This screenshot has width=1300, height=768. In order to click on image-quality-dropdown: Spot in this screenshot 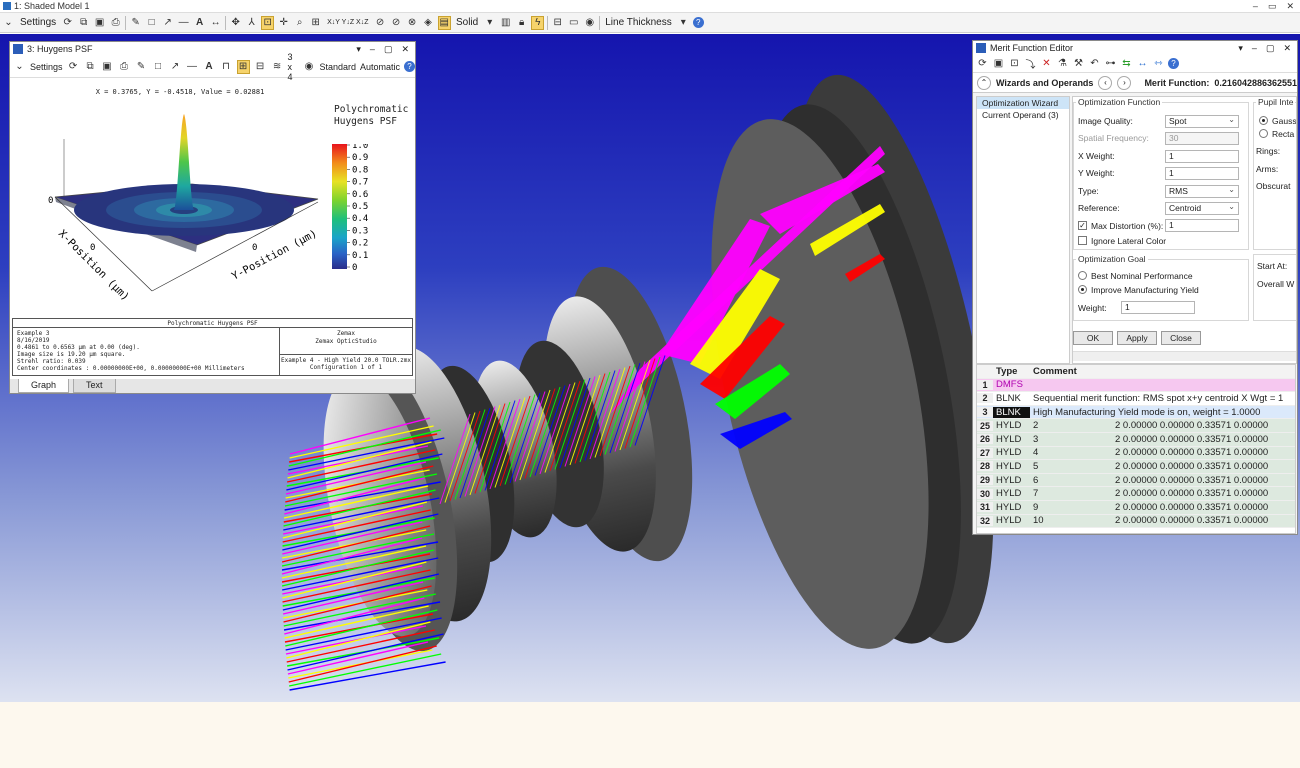, I will do `click(1202, 121)`.